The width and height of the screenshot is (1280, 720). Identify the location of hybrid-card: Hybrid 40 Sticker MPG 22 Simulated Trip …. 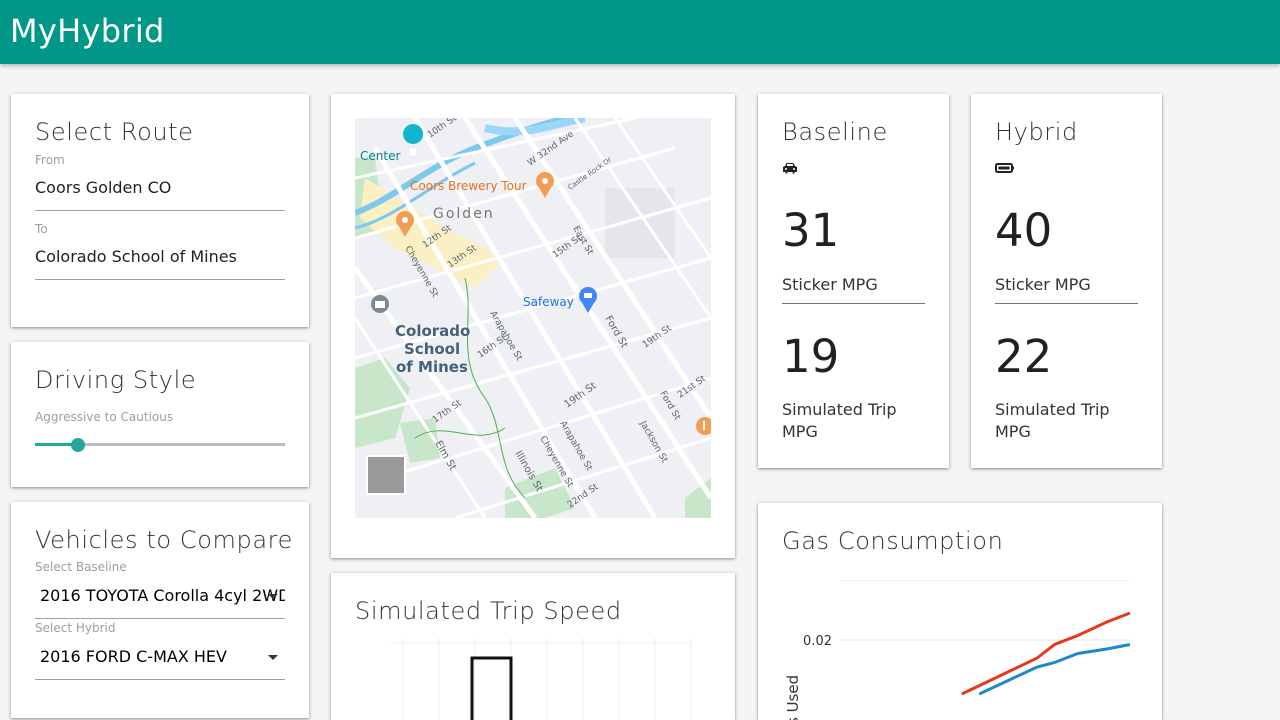
(1066, 281).